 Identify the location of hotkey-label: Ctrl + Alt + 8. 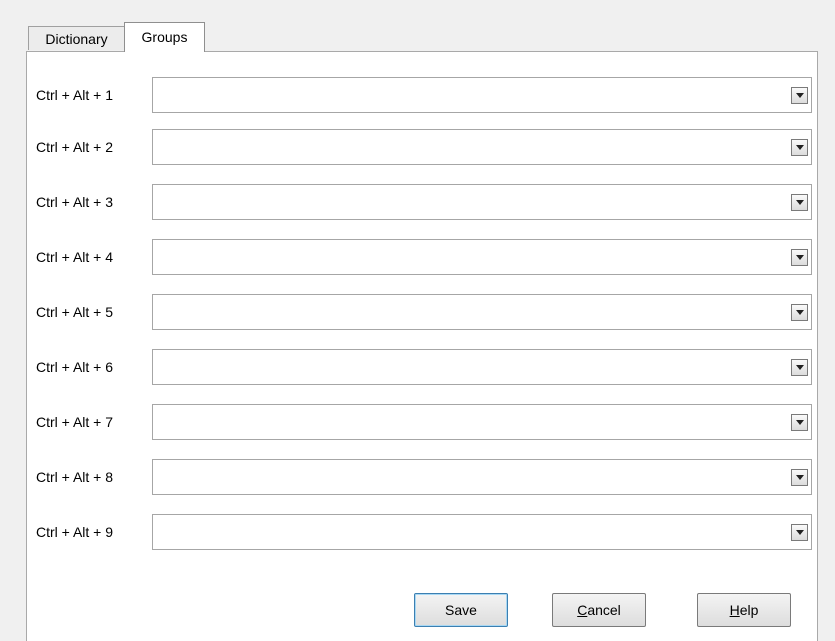
(75, 477).